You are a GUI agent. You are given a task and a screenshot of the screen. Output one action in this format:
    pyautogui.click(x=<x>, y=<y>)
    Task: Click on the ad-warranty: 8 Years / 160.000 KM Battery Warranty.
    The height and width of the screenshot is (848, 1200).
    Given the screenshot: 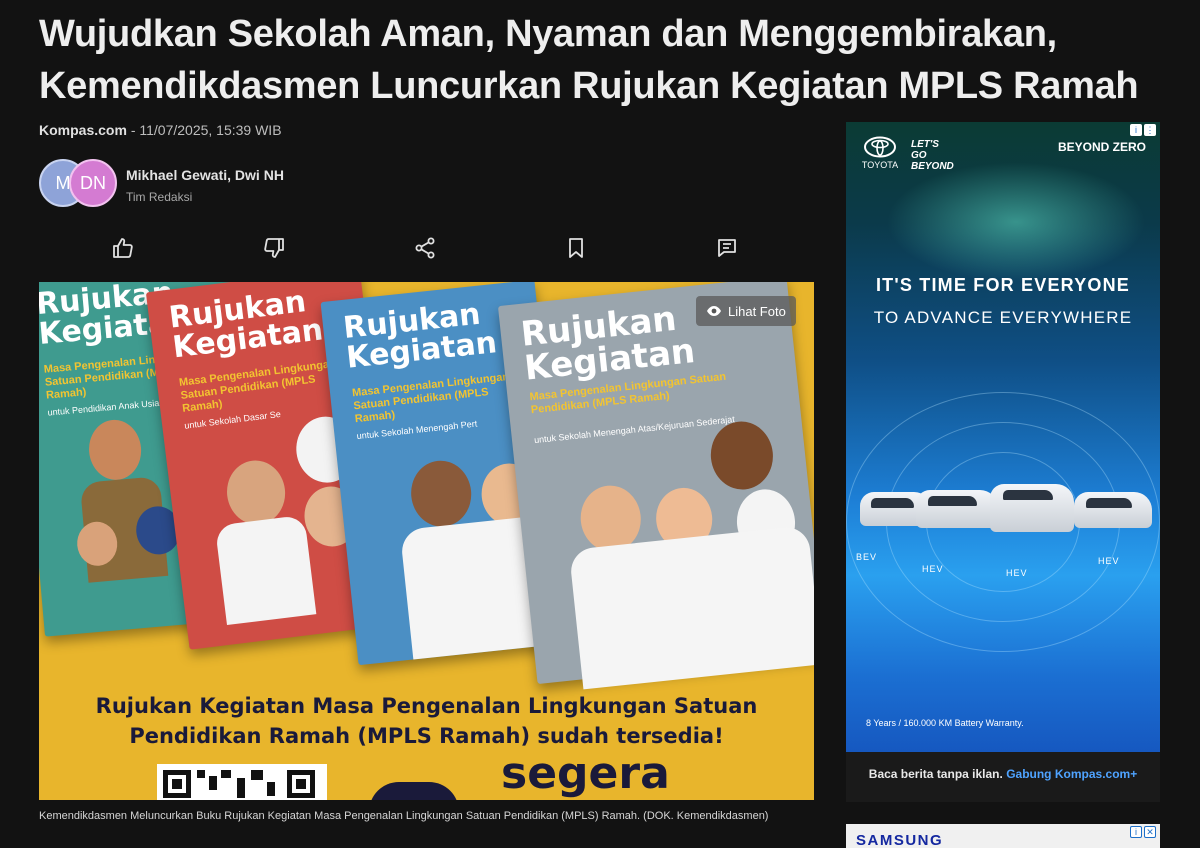 What is the action you would take?
    pyautogui.click(x=945, y=723)
    